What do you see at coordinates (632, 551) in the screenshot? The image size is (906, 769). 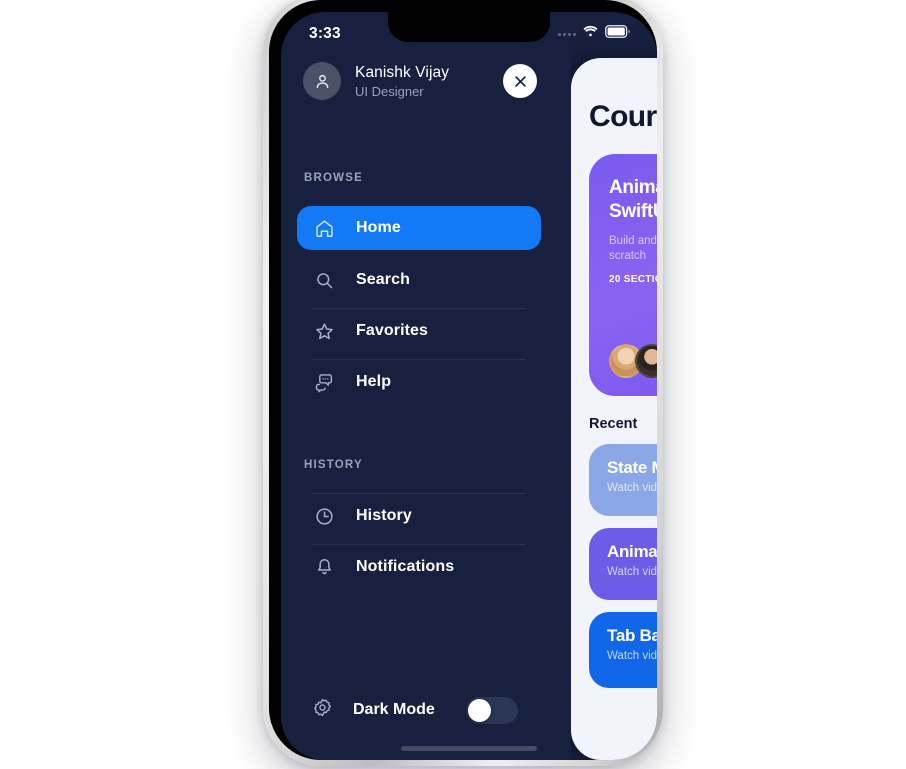 I see `recent-card-title: Animated Tab` at bounding box center [632, 551].